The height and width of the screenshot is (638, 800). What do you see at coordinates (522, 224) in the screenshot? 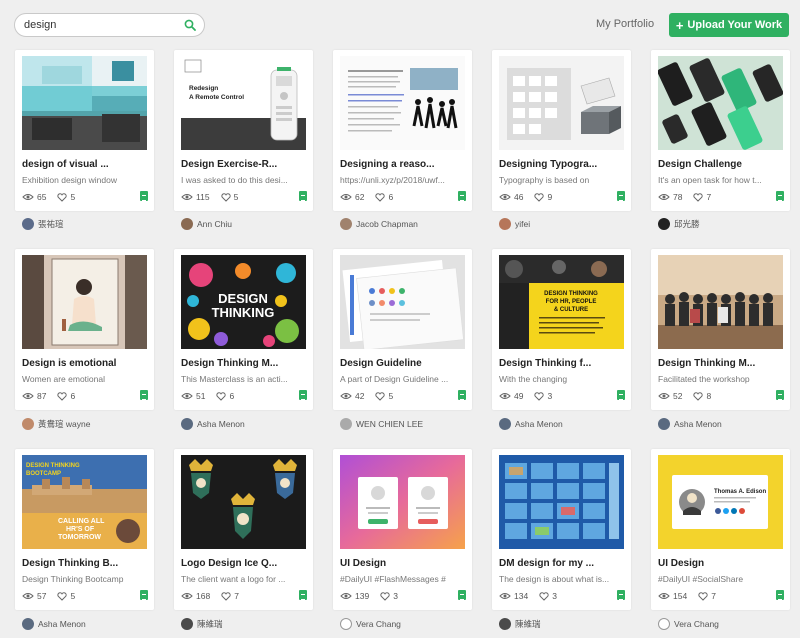
I see `author-name: yifei` at bounding box center [522, 224].